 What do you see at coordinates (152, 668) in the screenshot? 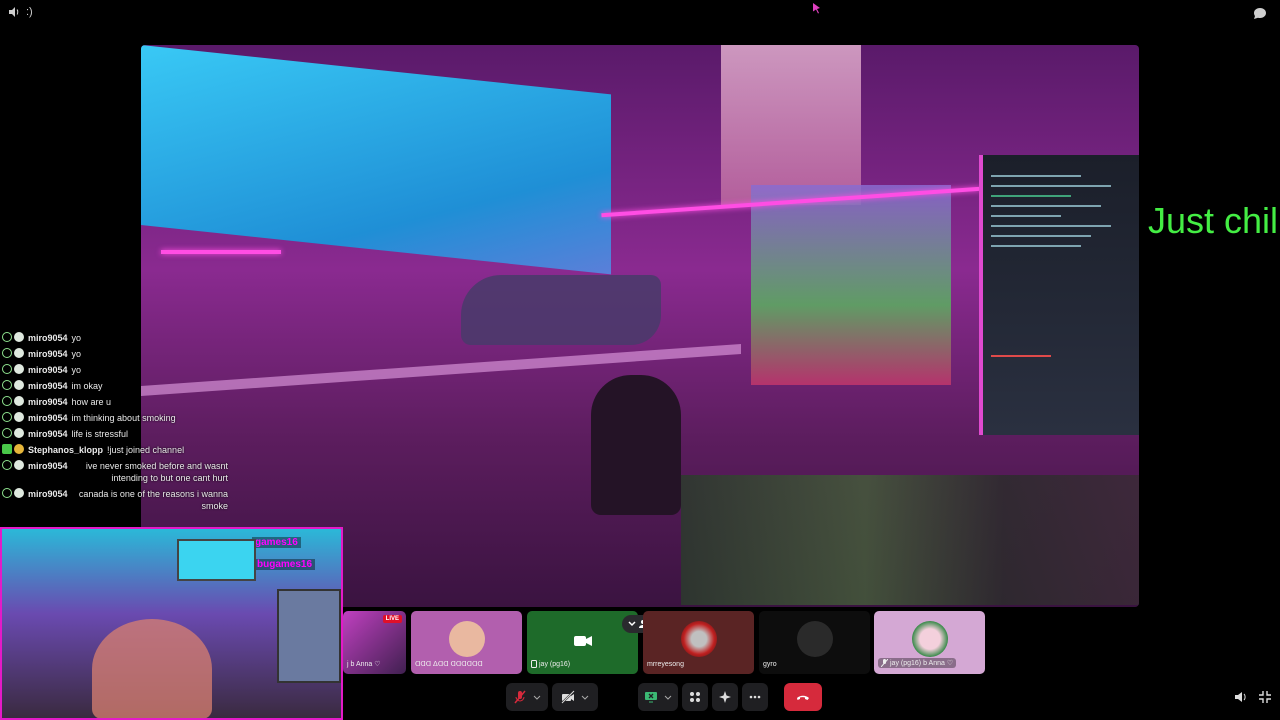
I see `pip-person` at bounding box center [152, 668].